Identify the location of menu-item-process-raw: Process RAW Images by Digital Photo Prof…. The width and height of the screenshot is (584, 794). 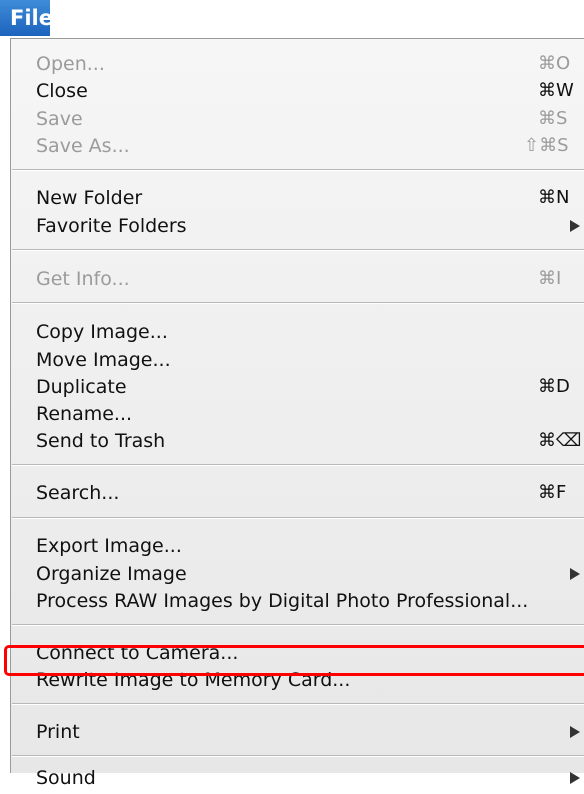
(297, 600).